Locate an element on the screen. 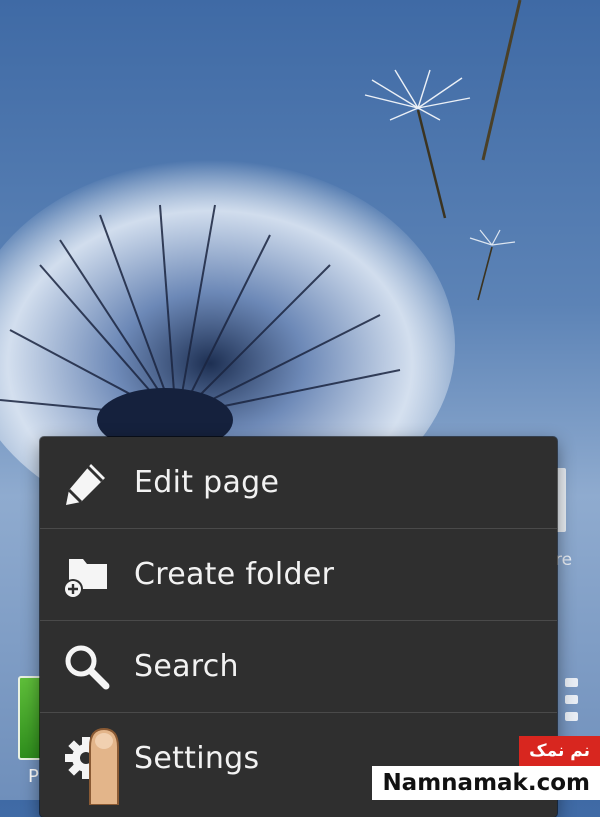  watermark-fa: نم نمک is located at coordinates (559, 751).